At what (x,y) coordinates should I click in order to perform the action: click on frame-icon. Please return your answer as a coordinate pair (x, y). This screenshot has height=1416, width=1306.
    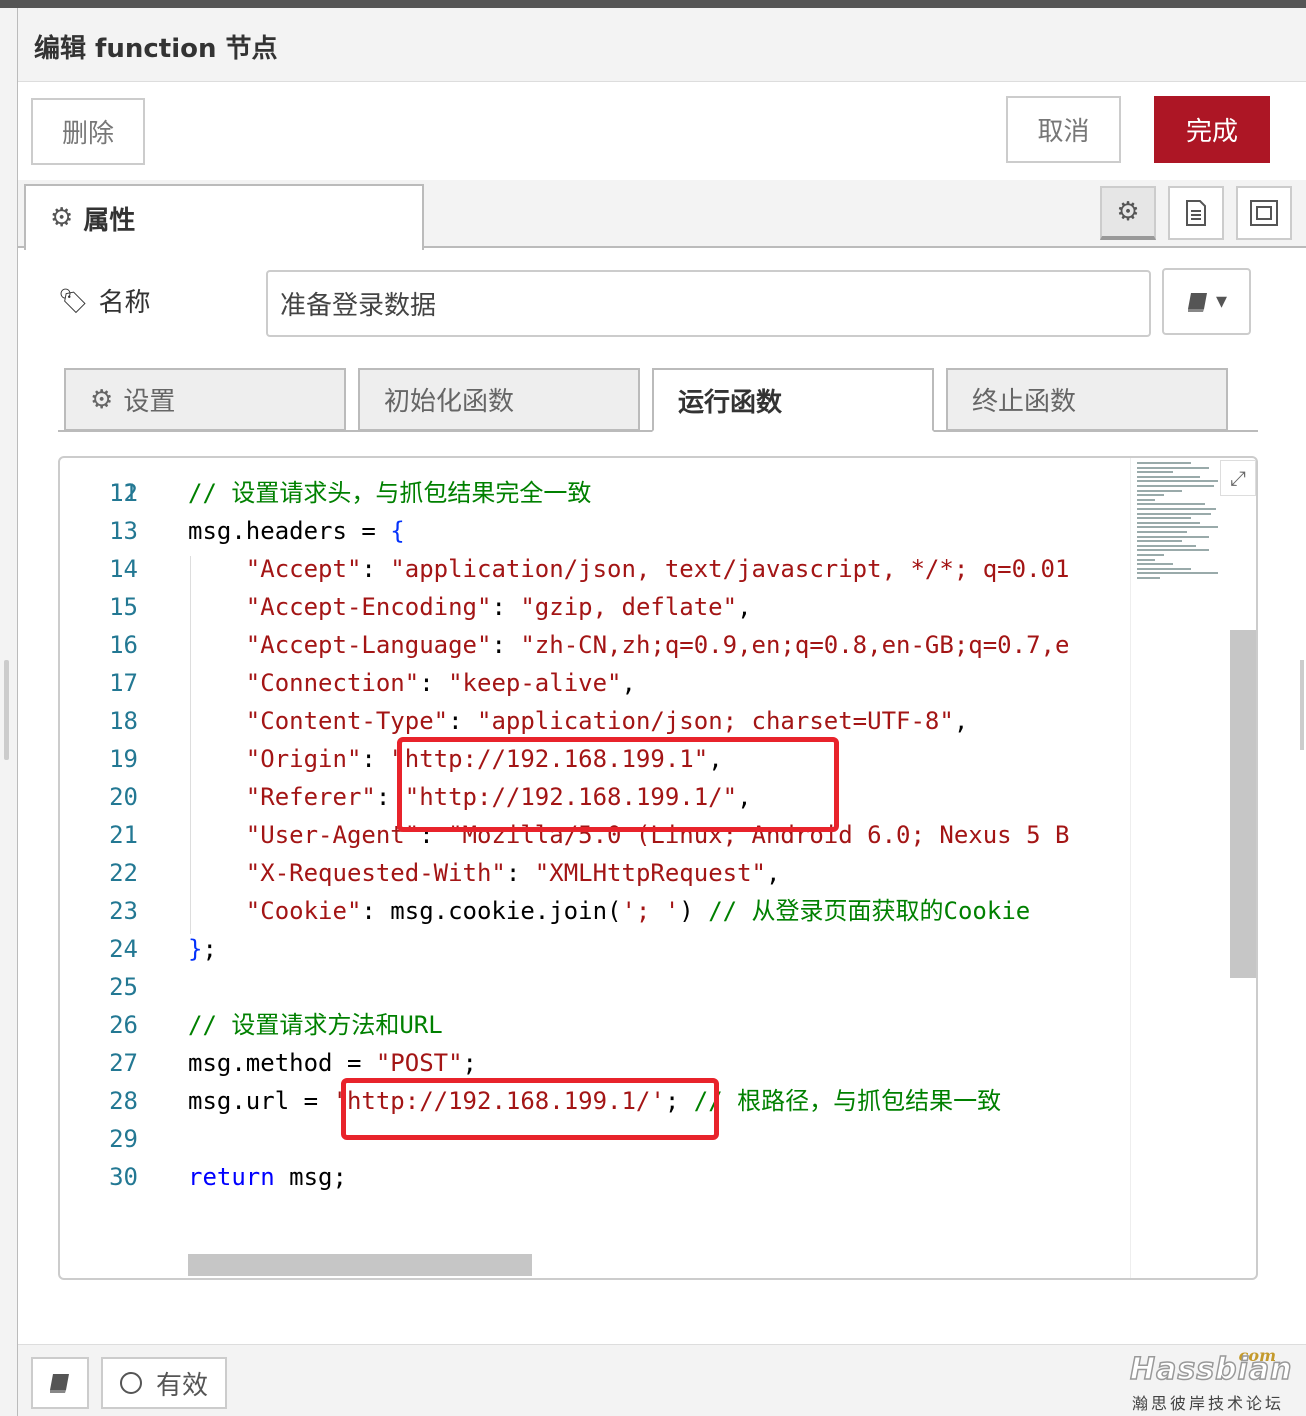
    Looking at the image, I should click on (1264, 213).